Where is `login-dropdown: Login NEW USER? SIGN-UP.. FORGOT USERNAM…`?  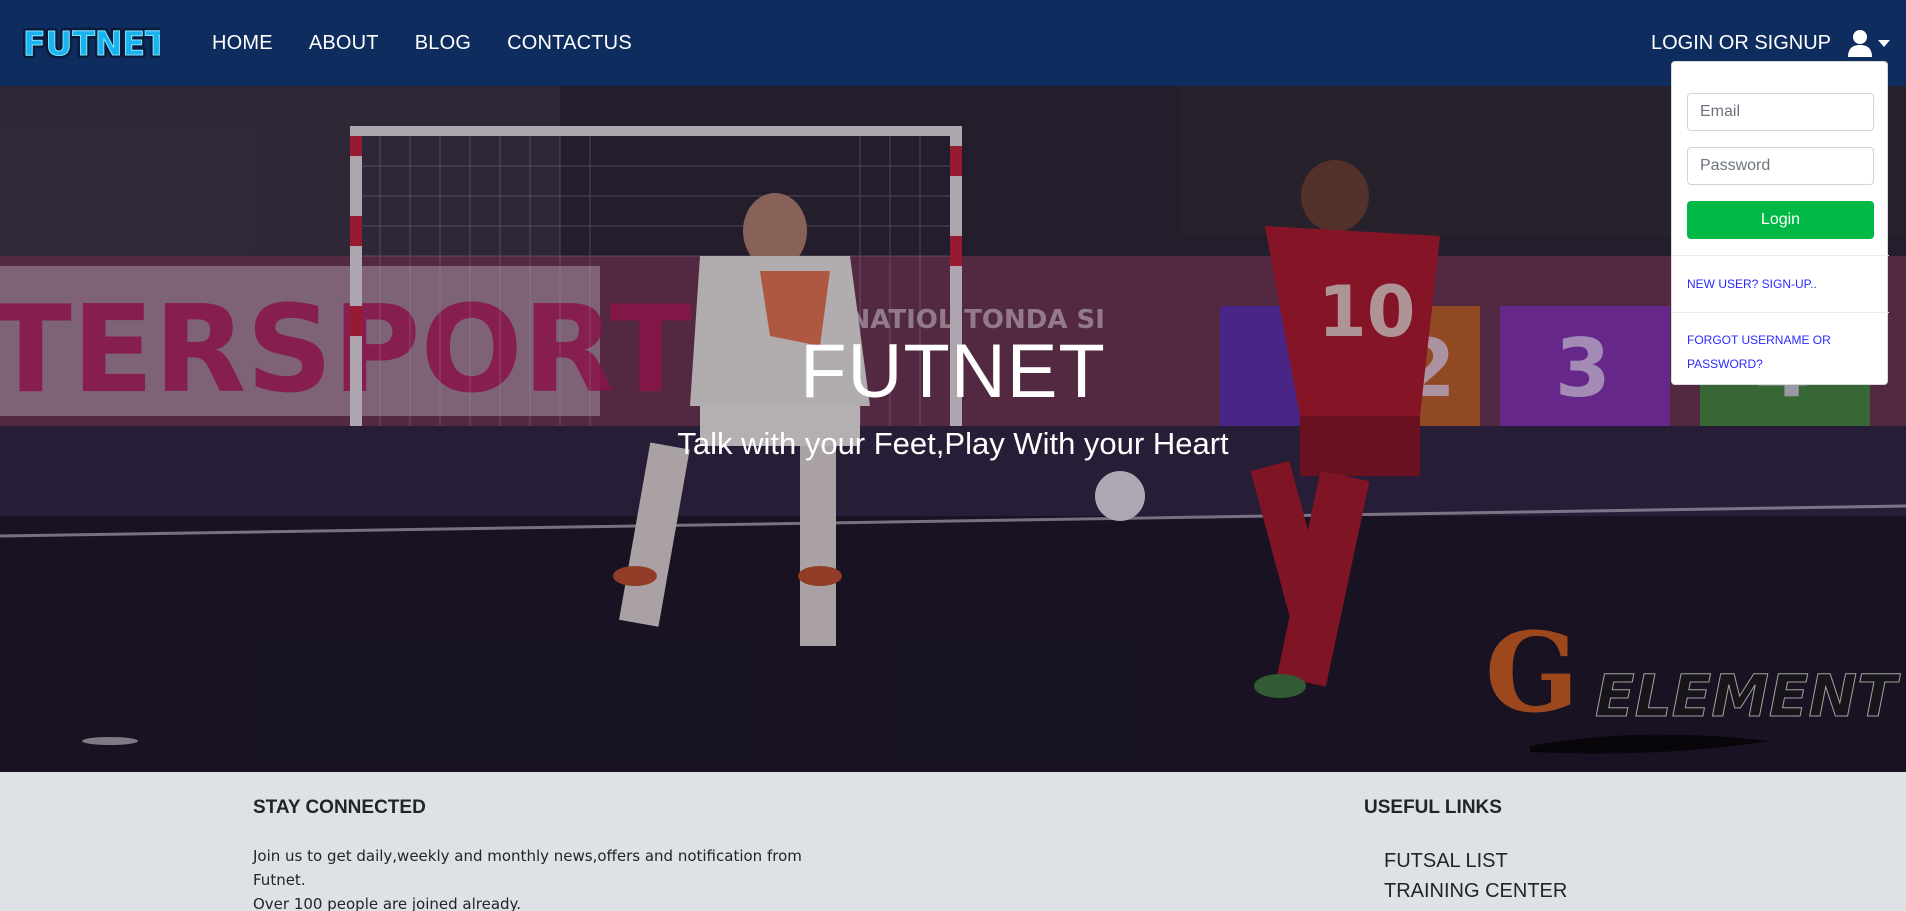 login-dropdown: Login NEW USER? SIGN-UP.. FORGOT USERNAM… is located at coordinates (1780, 223).